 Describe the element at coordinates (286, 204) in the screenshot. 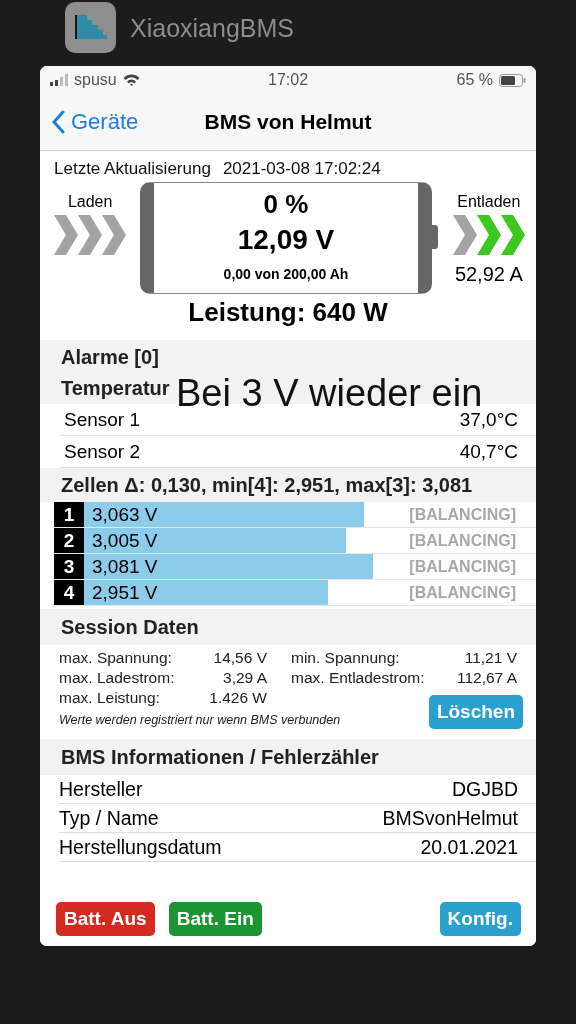

I see `charge-percent: 0 %` at that location.